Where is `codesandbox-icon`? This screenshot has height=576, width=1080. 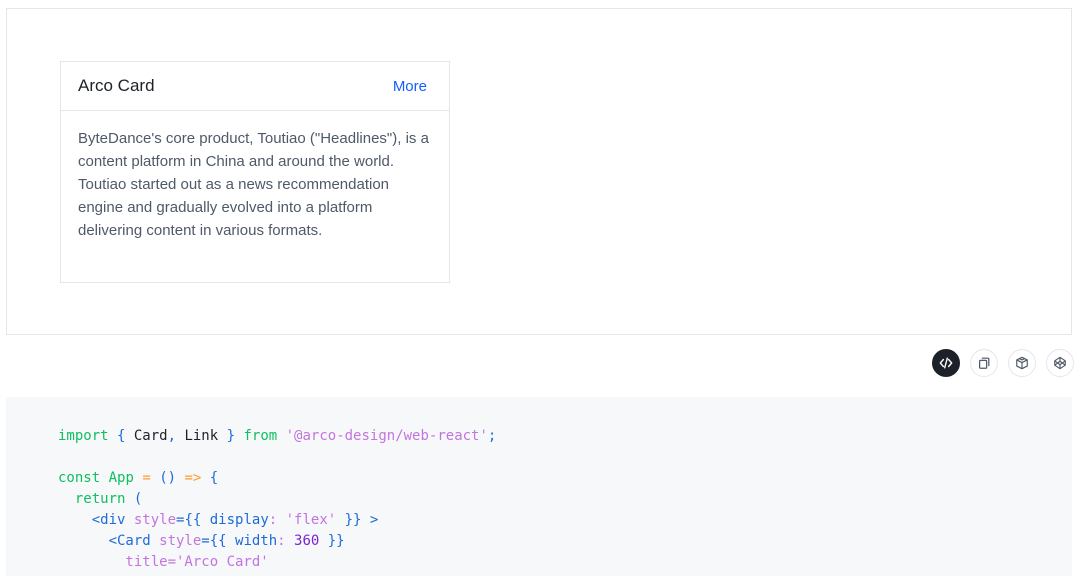 codesandbox-icon is located at coordinates (1022, 363).